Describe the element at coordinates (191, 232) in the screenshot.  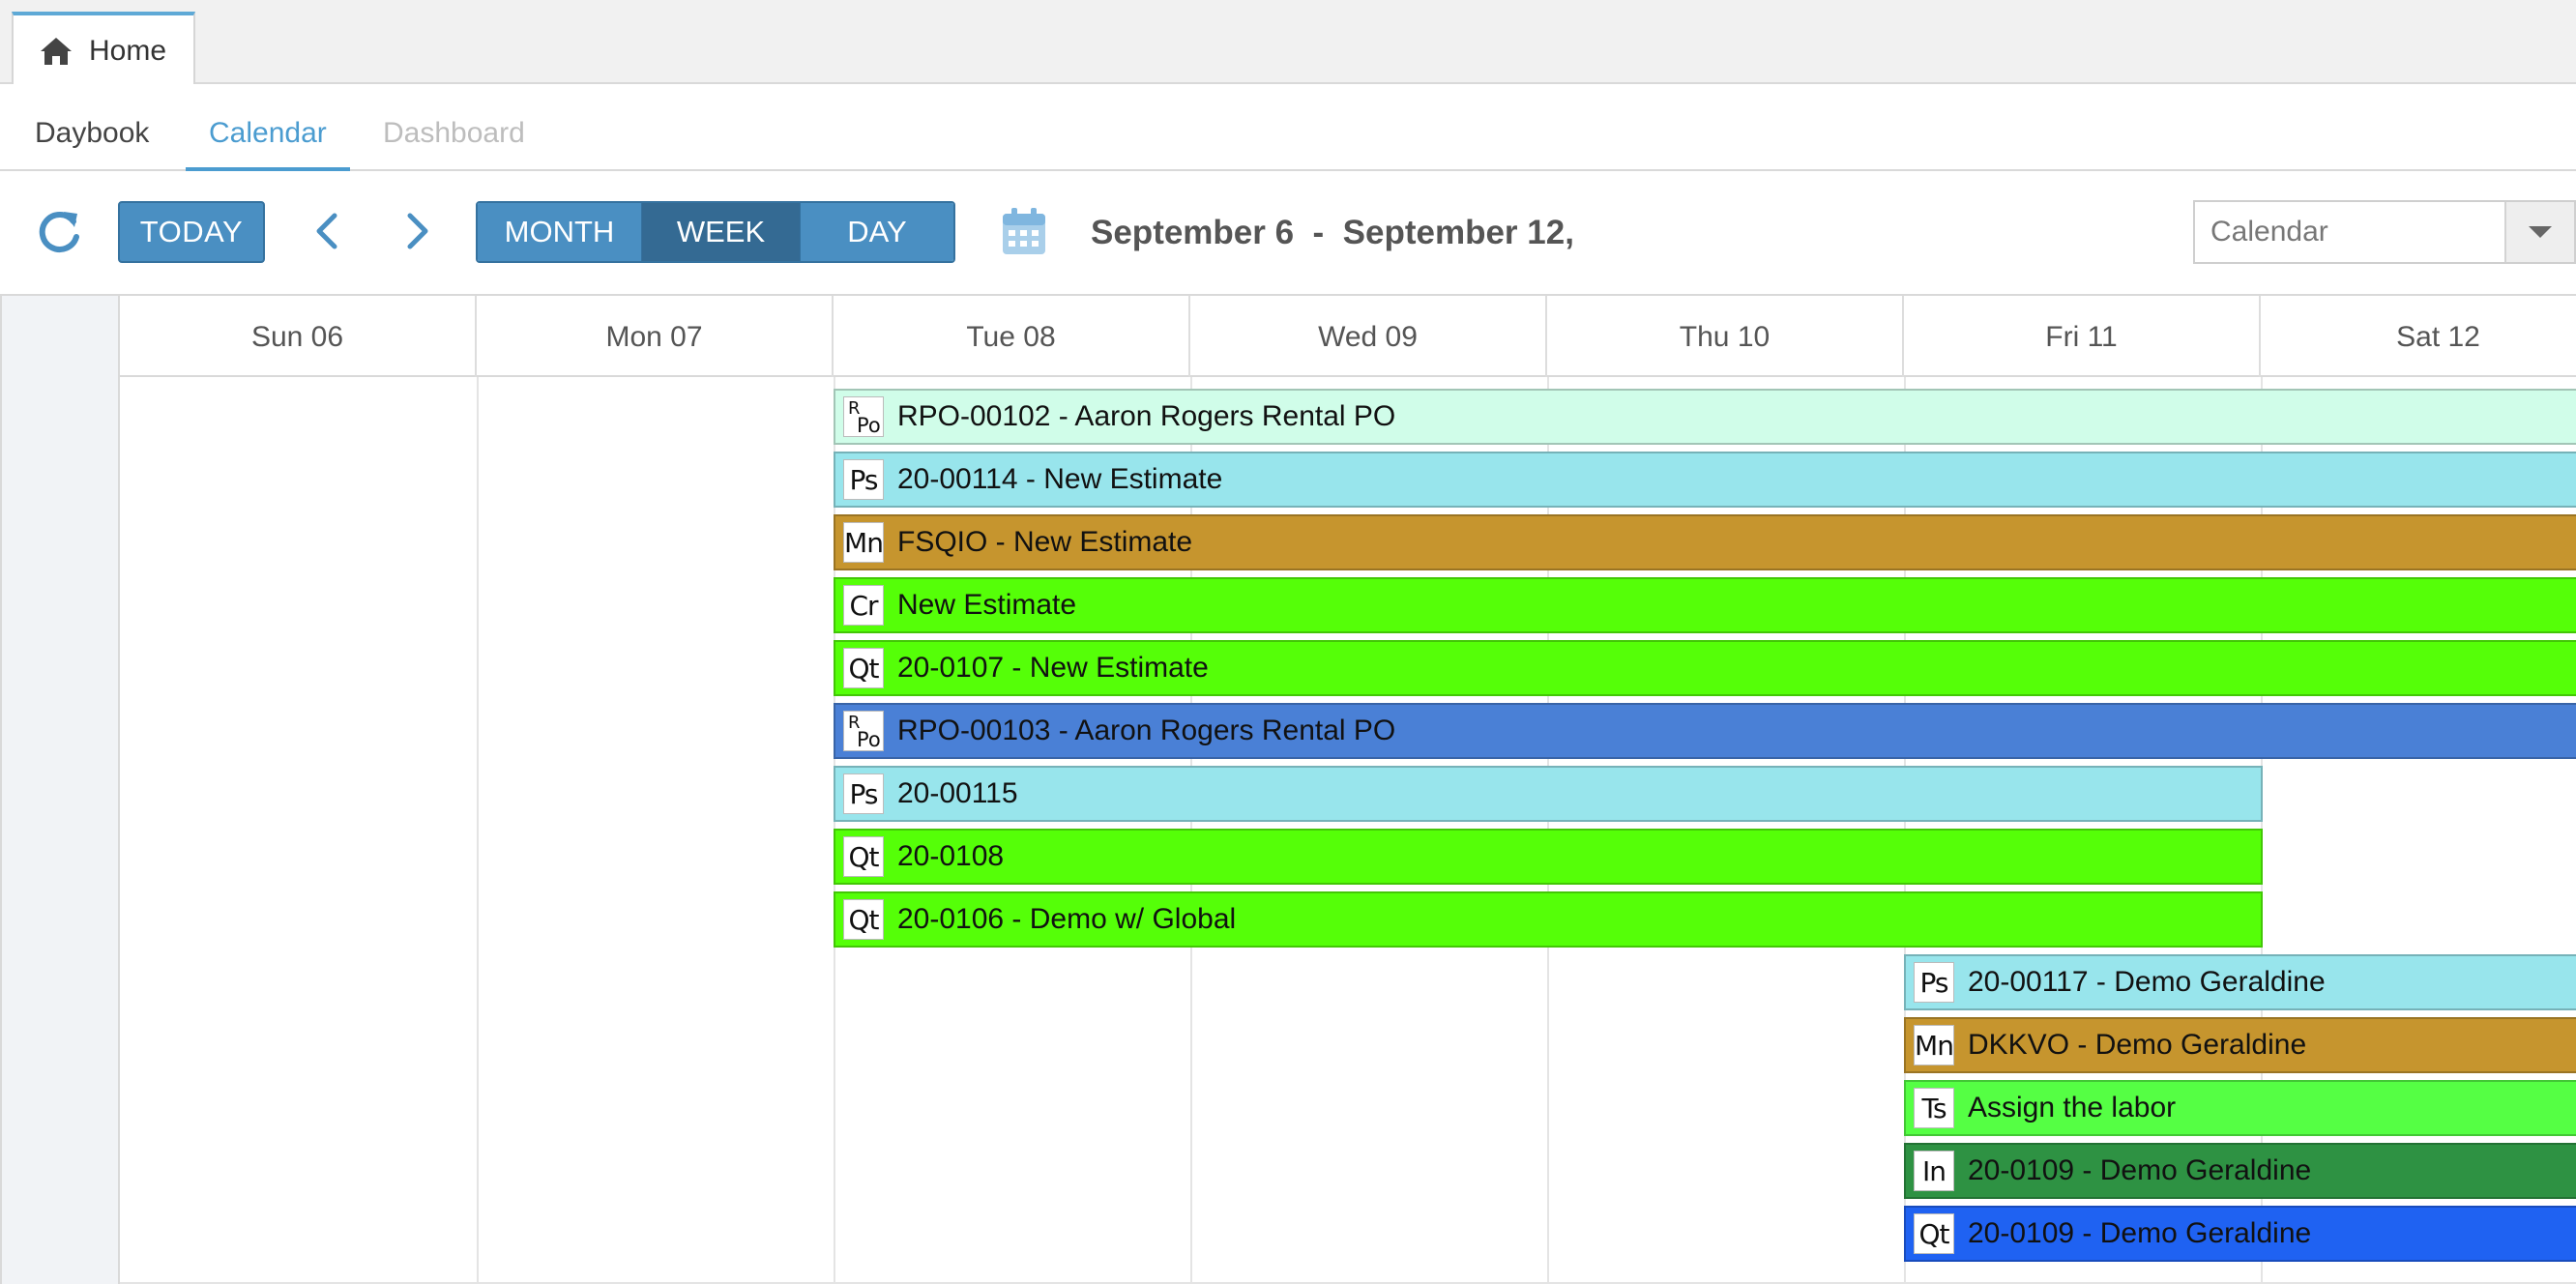
I see `today-button: TODAY` at that location.